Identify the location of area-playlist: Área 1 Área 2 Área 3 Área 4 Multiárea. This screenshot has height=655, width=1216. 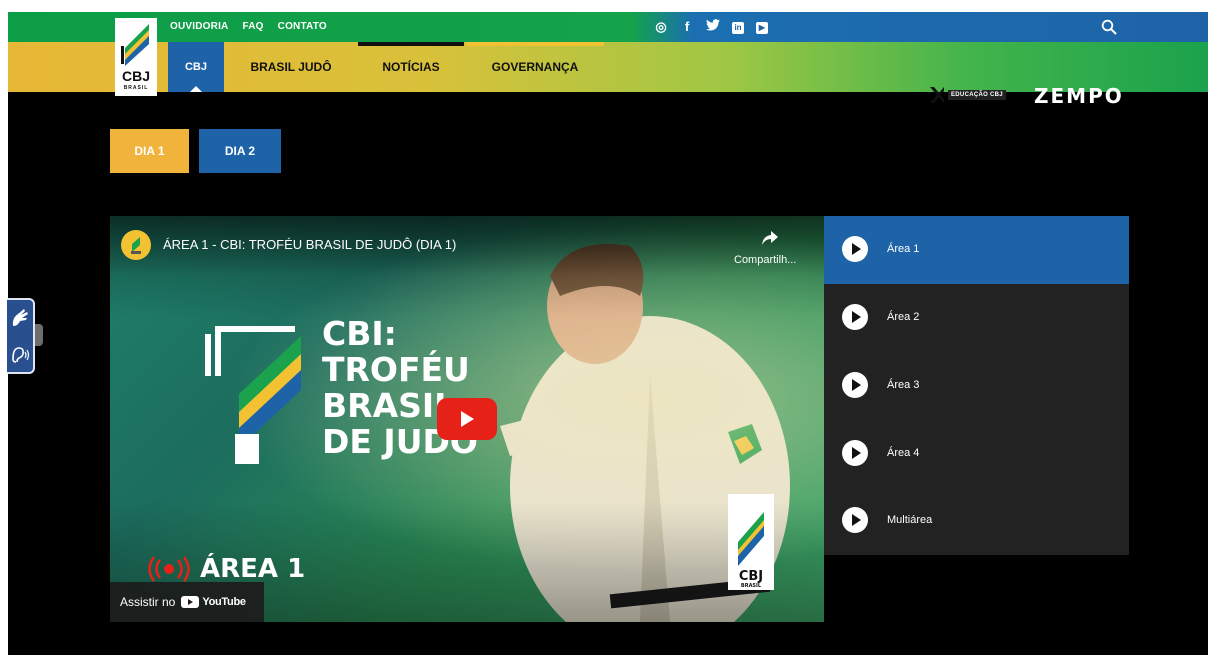
(976, 385).